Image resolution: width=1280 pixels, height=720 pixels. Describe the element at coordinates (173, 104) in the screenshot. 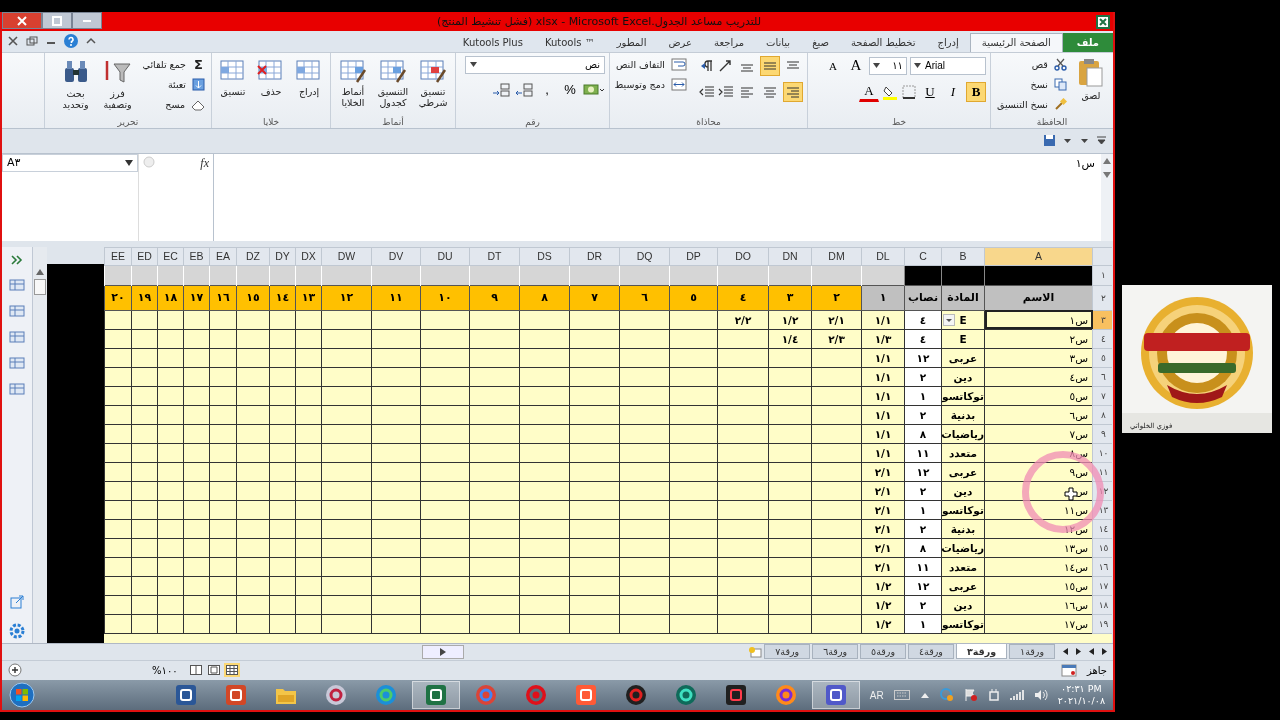

I see `clear-button: مسح` at that location.